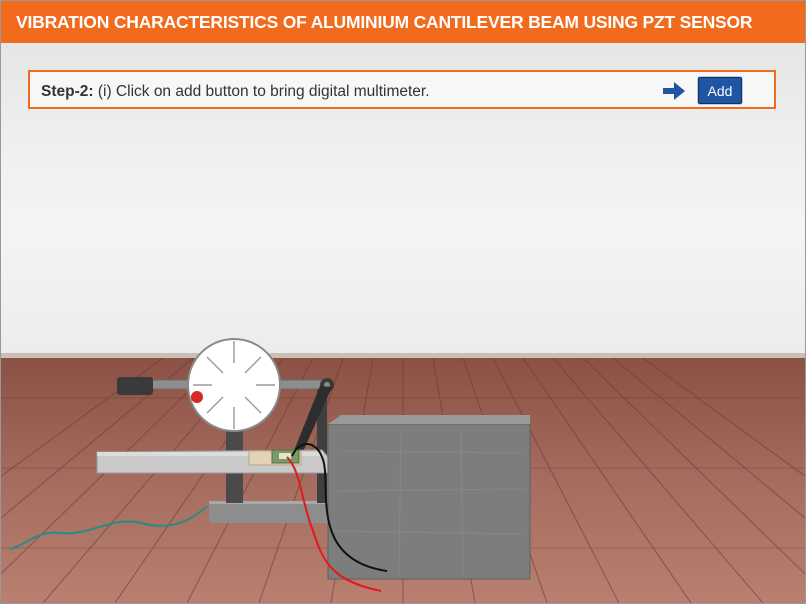 The image size is (806, 604). What do you see at coordinates (197, 397) in the screenshot?
I see `disc-mass` at bounding box center [197, 397].